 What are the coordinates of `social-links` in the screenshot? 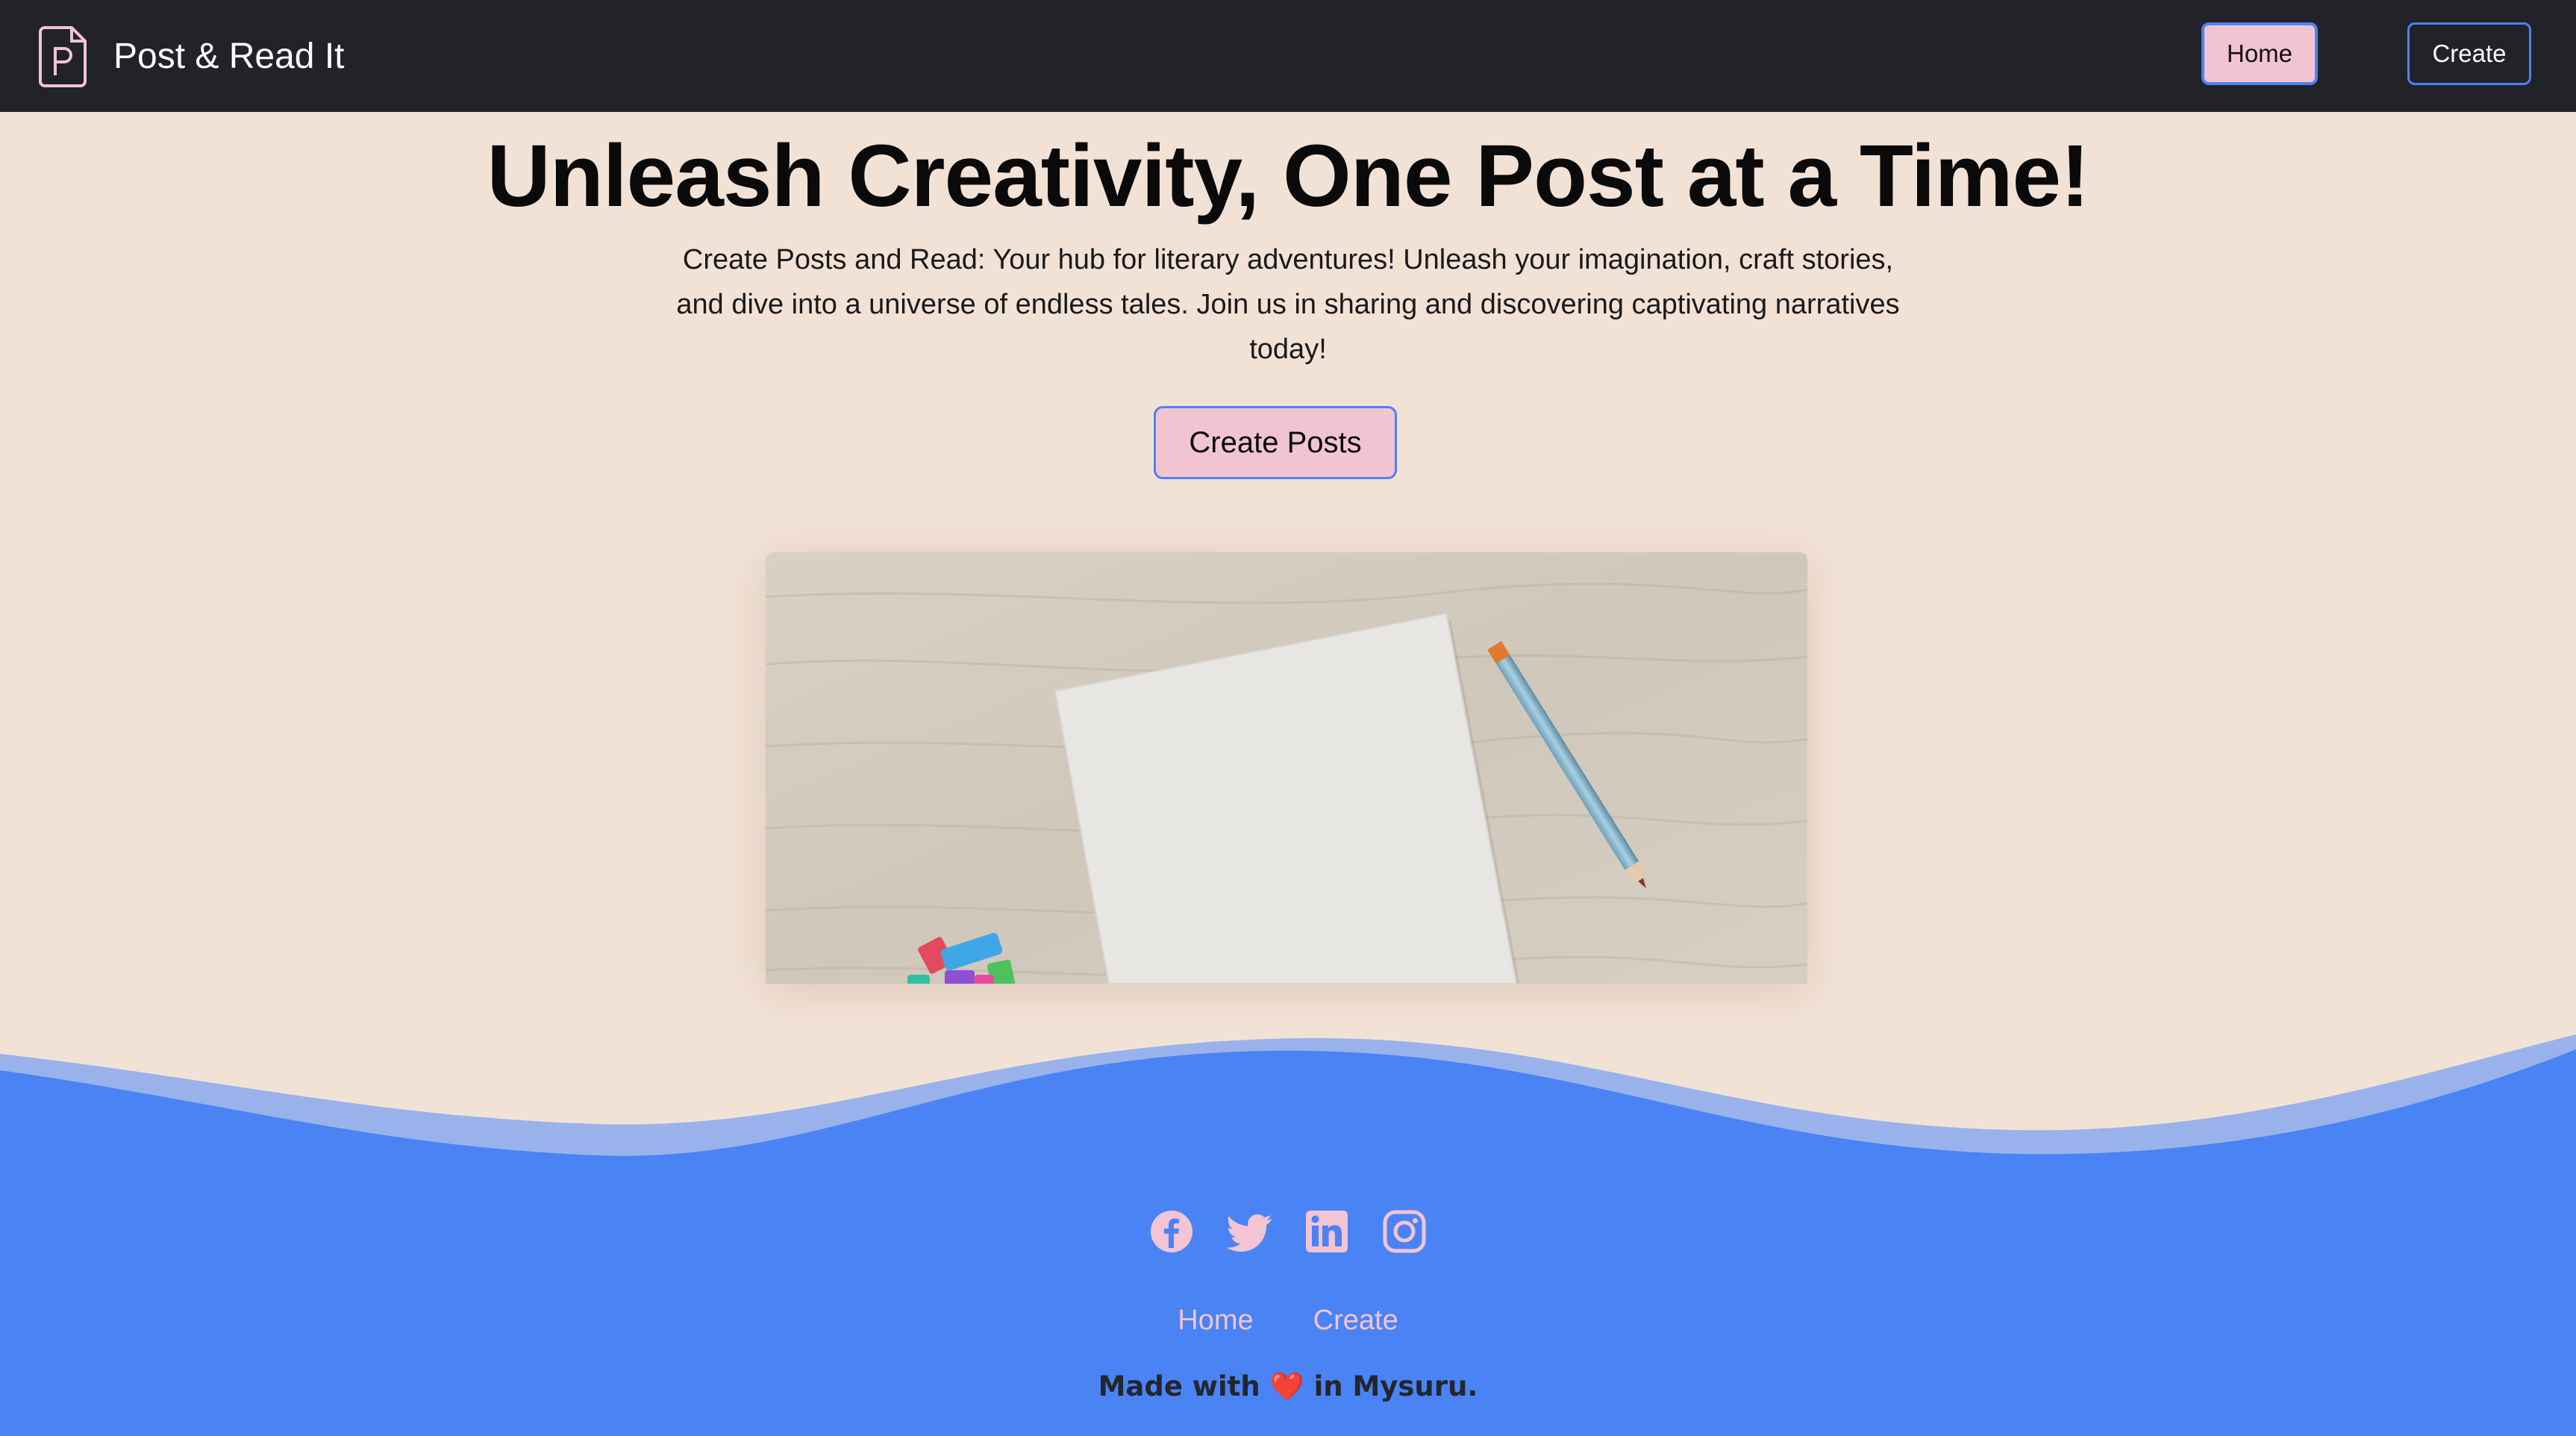 It's located at (1288, 1231).